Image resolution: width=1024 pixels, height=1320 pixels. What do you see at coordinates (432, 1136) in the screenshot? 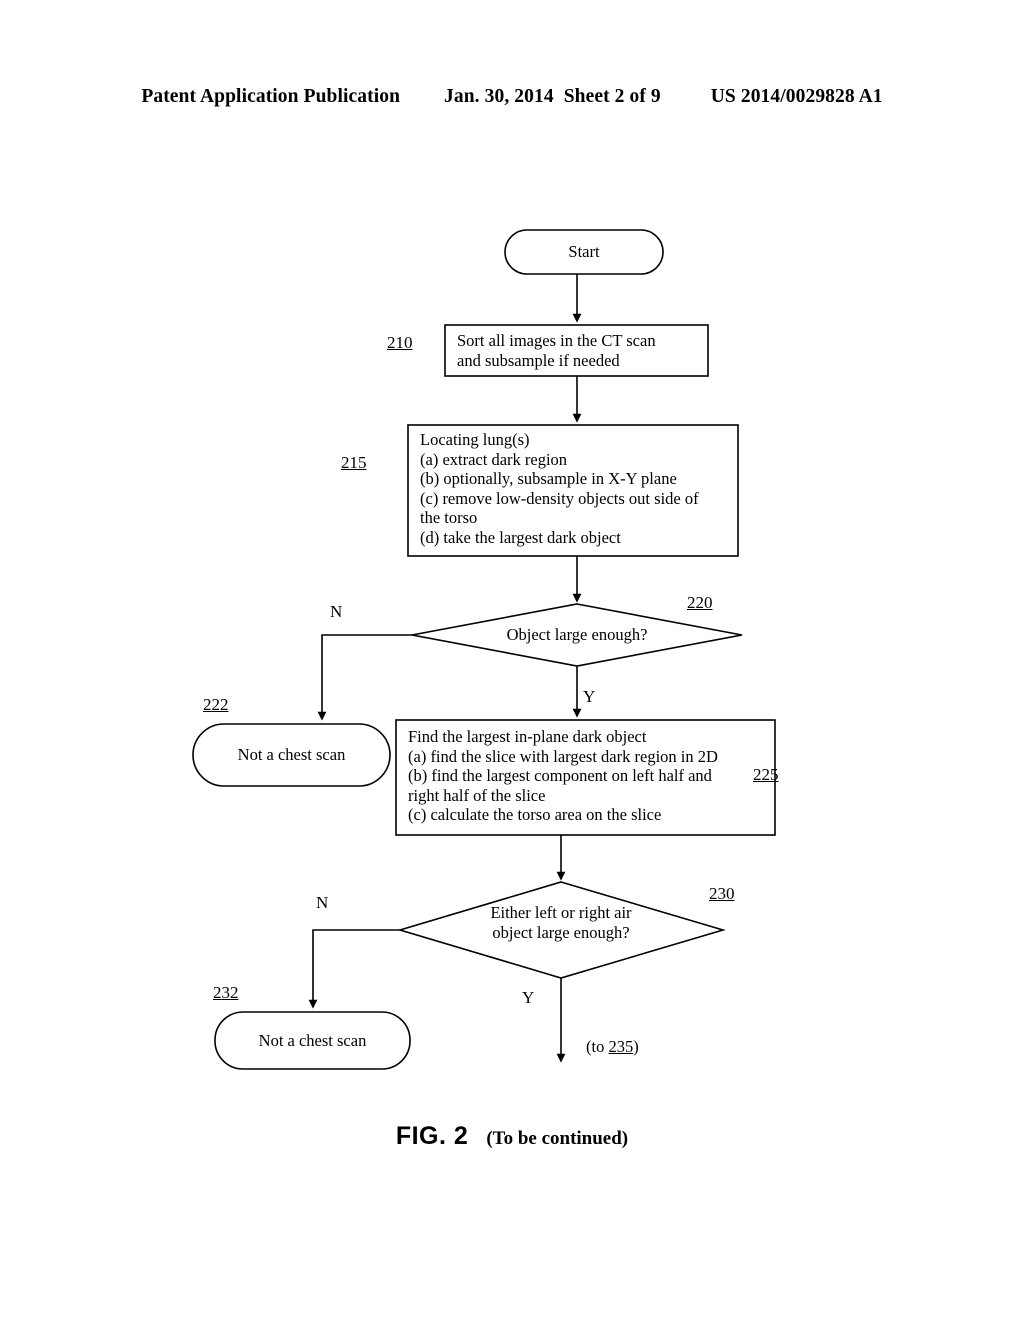
I see `figure-label: FIG. 2` at bounding box center [432, 1136].